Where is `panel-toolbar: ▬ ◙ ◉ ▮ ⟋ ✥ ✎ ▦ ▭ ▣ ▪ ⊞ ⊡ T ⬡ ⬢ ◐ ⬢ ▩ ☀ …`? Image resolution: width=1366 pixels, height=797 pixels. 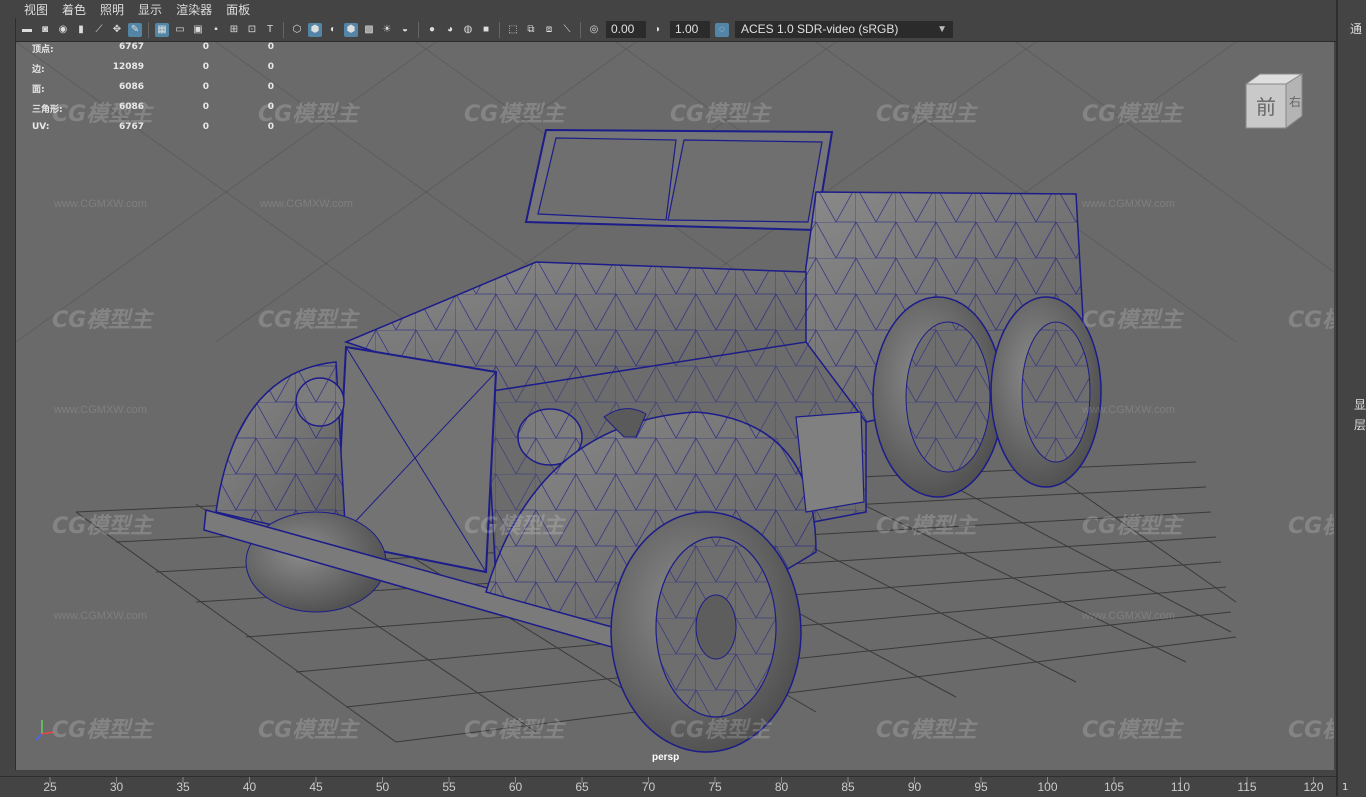
panel-toolbar: ▬ ◙ ◉ ▮ ⟋ ✥ ✎ ▦ ▭ ▣ ▪ ⊞ ⊡ T ⬡ ⬢ ◐ ⬢ ▩ ☀ … is located at coordinates (668, 30).